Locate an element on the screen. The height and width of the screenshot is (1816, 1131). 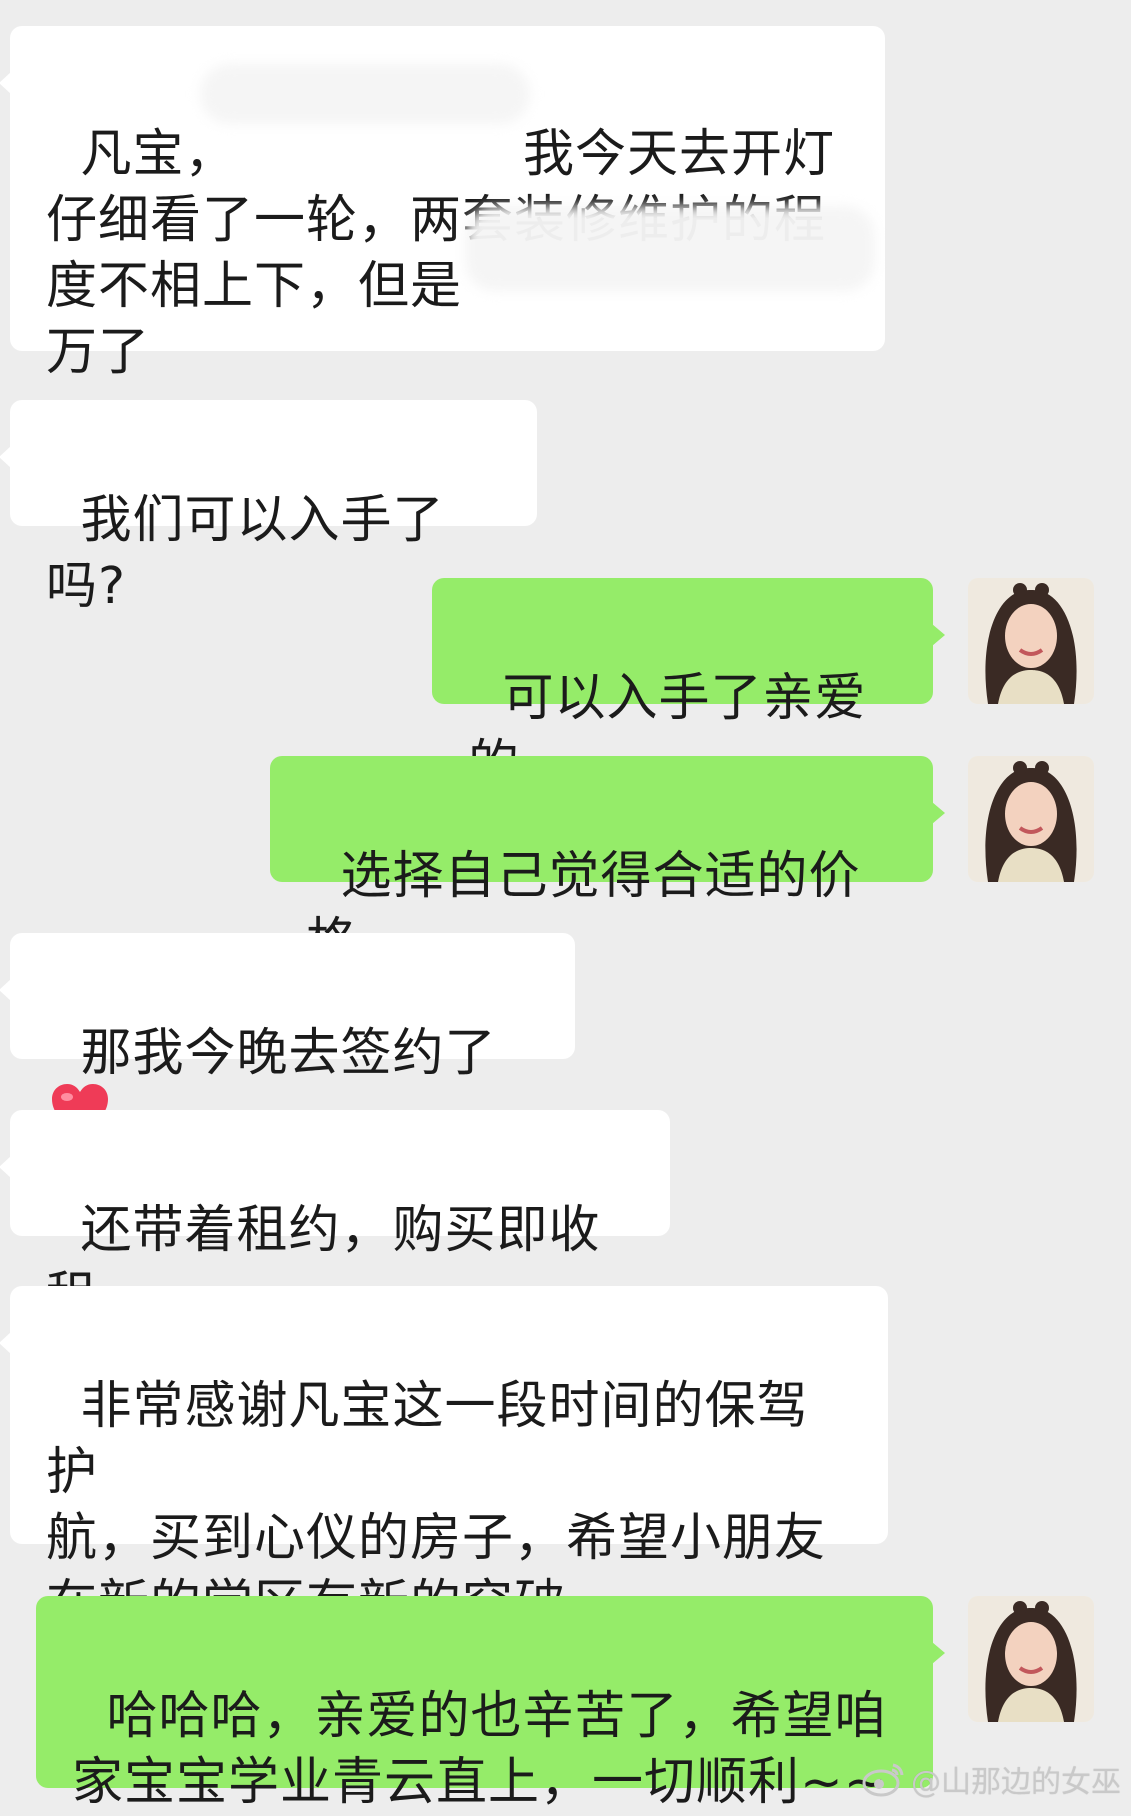
weibo-logo-icon is located at coordinates (883, 1780).